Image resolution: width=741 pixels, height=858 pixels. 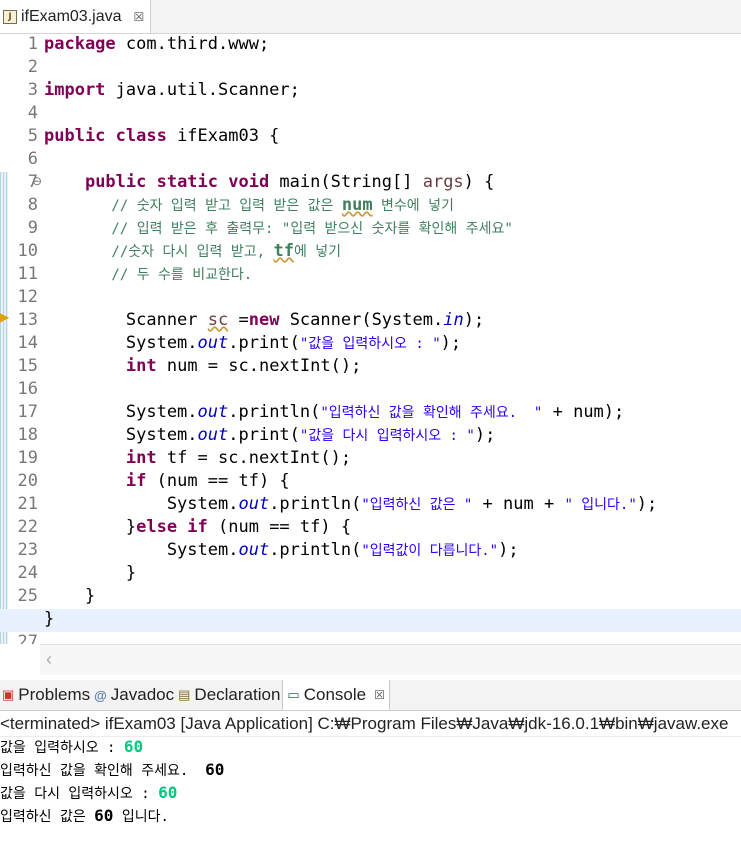 I want to click on code-line: // 숫자 입력 받고 입력 받은 값은 num 변수에 넣기, so click(x=392, y=206).